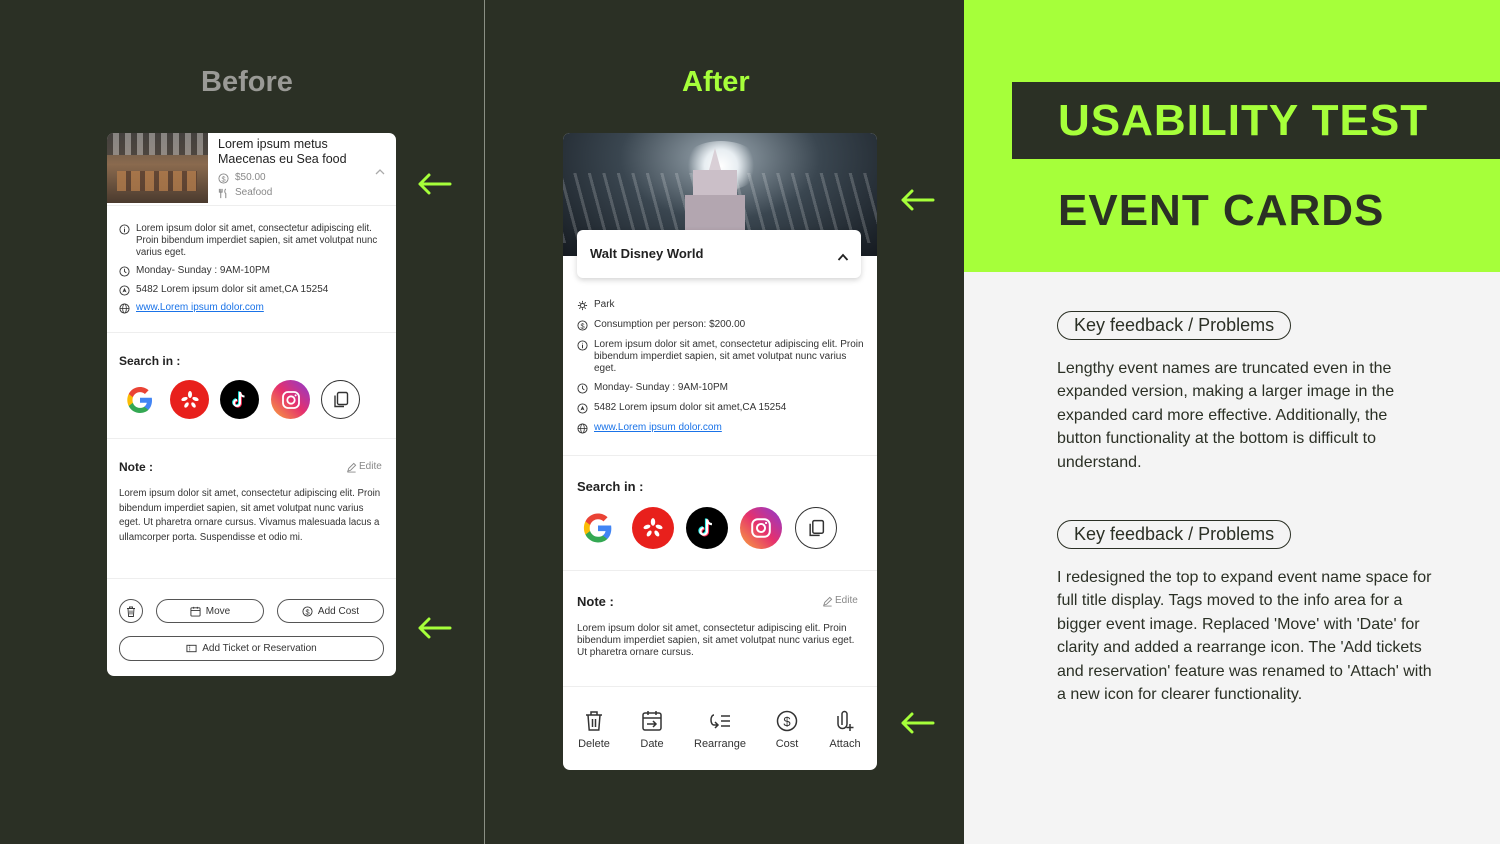 Image resolution: width=1500 pixels, height=844 pixels. I want to click on event-name: Lorem ipsum metus Maecenas eu Sea food, so click(282, 151).